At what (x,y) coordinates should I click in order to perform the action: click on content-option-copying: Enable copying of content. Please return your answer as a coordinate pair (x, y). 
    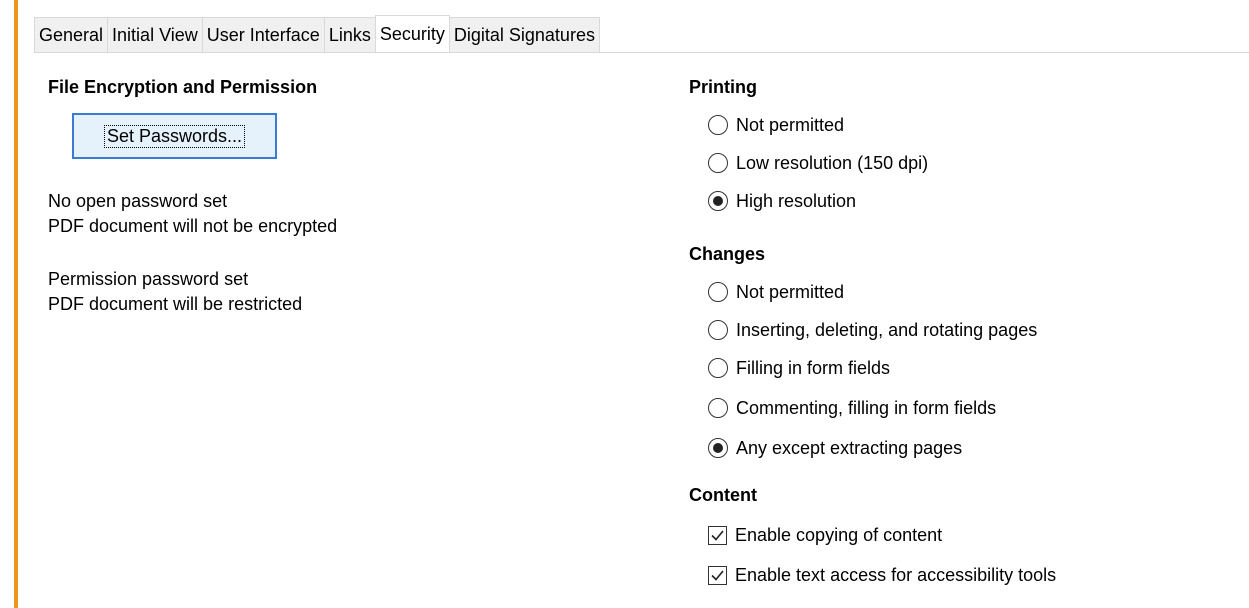
    Looking at the image, I should click on (825, 535).